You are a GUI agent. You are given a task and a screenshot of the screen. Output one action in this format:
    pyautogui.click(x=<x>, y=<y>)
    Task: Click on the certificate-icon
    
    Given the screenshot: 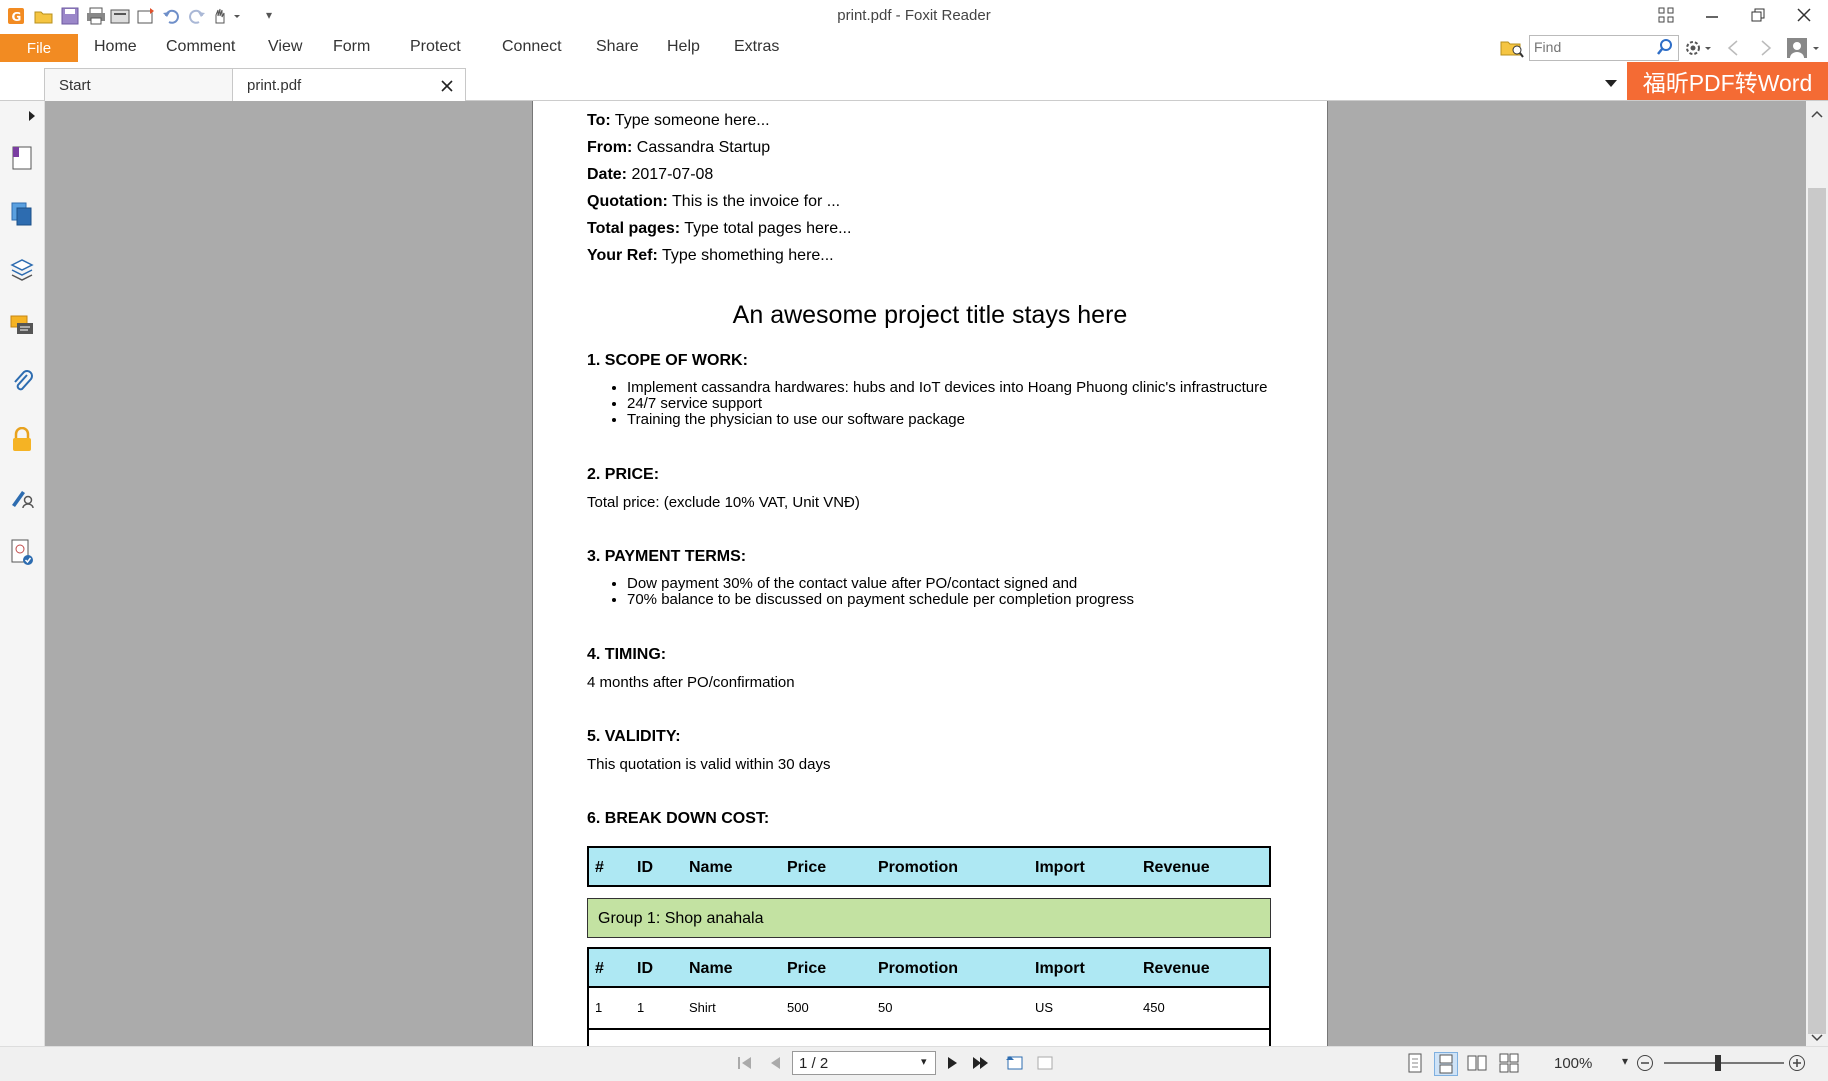 What is the action you would take?
    pyautogui.click(x=22, y=552)
    